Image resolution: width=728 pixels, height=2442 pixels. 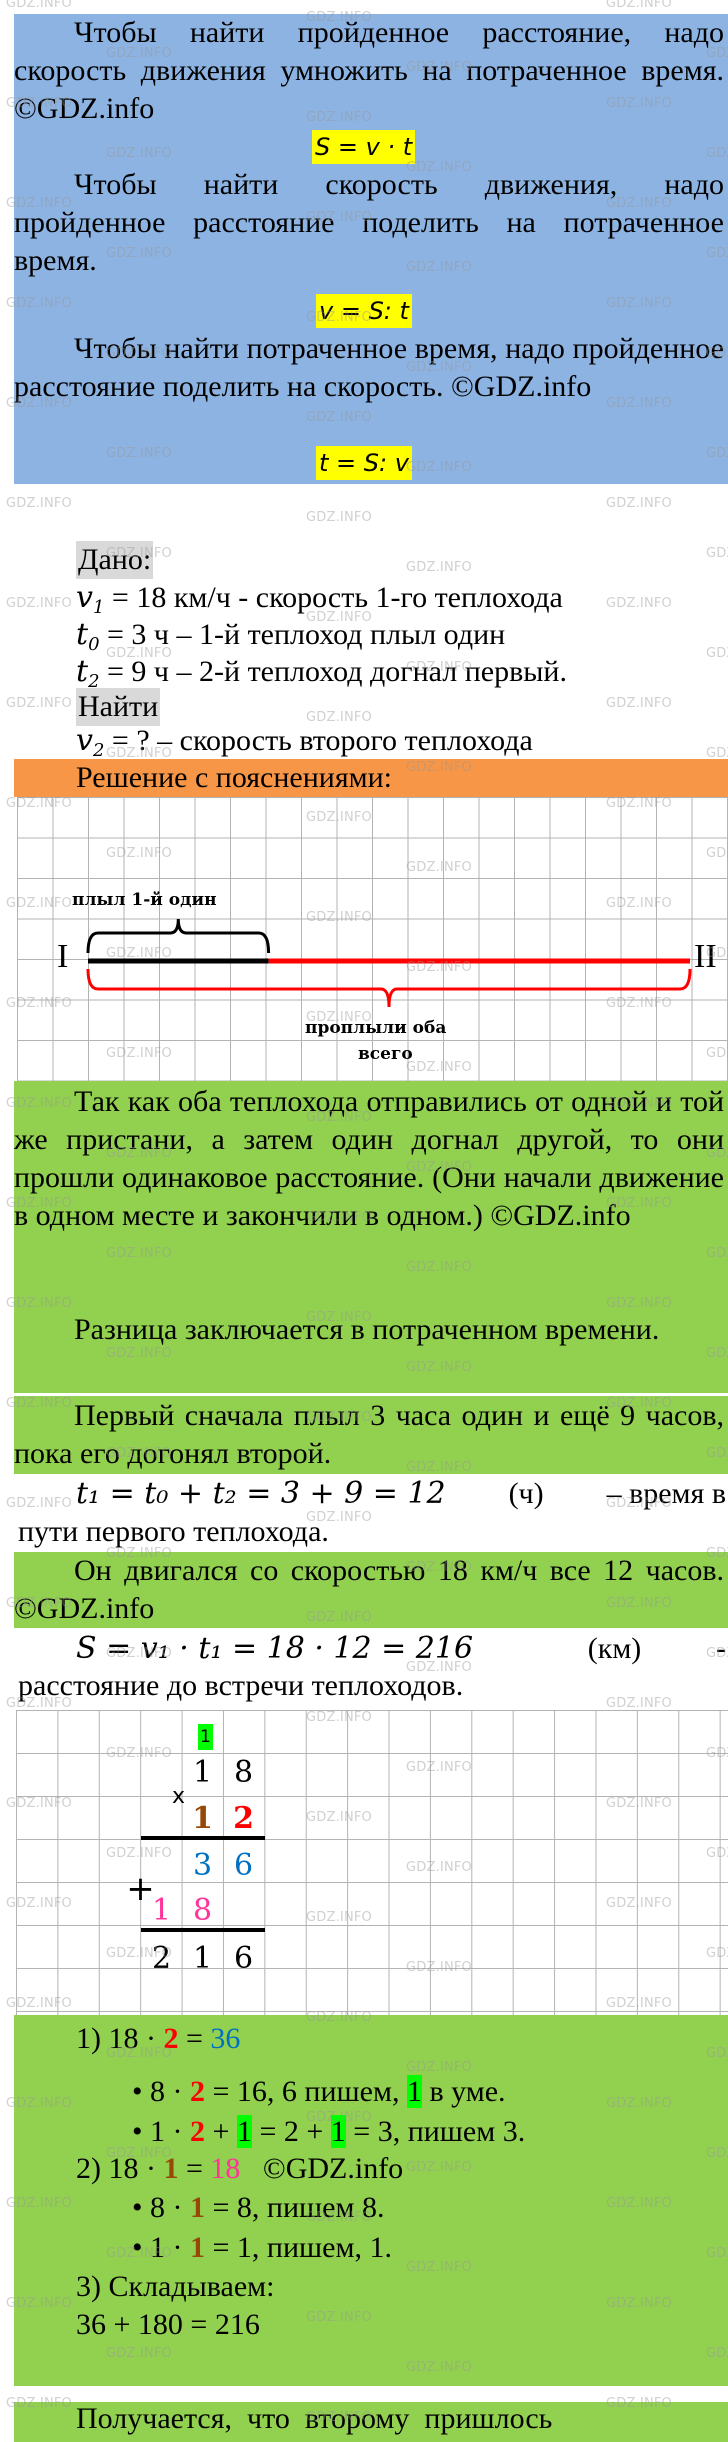 I want to click on step-2b: • 1 · 1 = 1, пишем, 1., so click(x=262, y=2247).